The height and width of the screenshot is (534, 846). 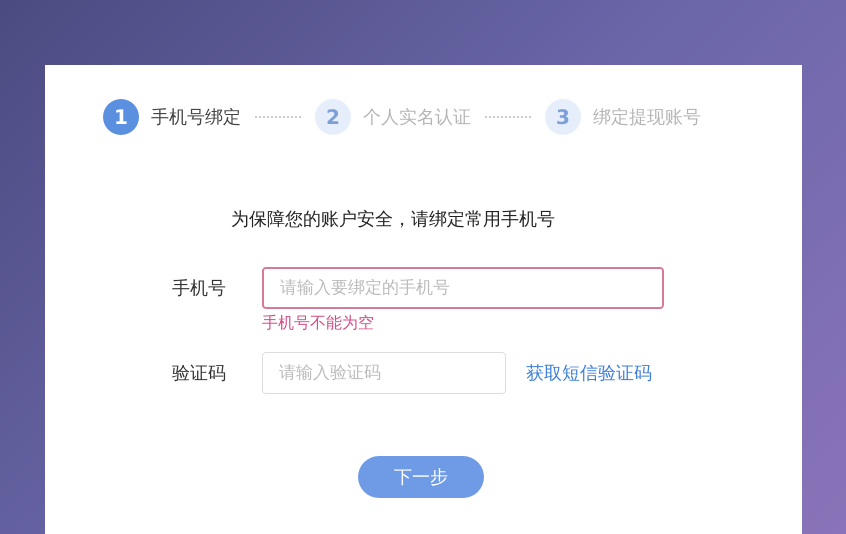 What do you see at coordinates (121, 117) in the screenshot?
I see `step-number: 1` at bounding box center [121, 117].